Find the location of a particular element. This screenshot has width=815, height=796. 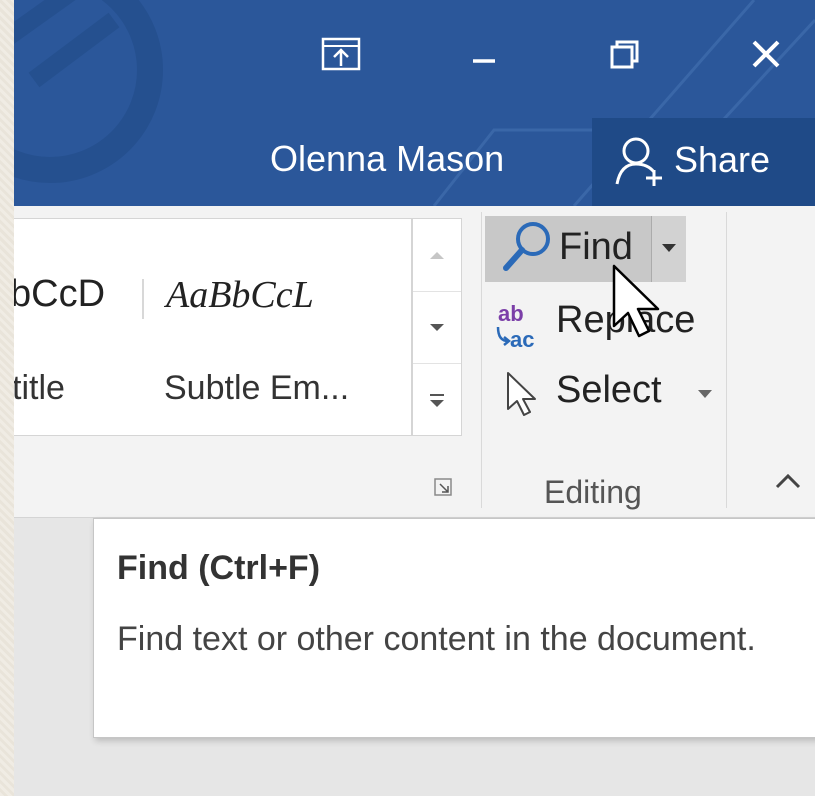

restore-icon is located at coordinates (624, 54).